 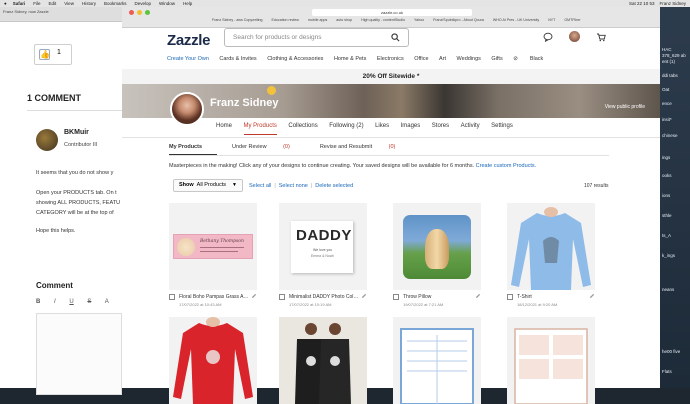 What do you see at coordinates (237, 59) in the screenshot?
I see `nav-cards-invites: Cards & Invites` at bounding box center [237, 59].